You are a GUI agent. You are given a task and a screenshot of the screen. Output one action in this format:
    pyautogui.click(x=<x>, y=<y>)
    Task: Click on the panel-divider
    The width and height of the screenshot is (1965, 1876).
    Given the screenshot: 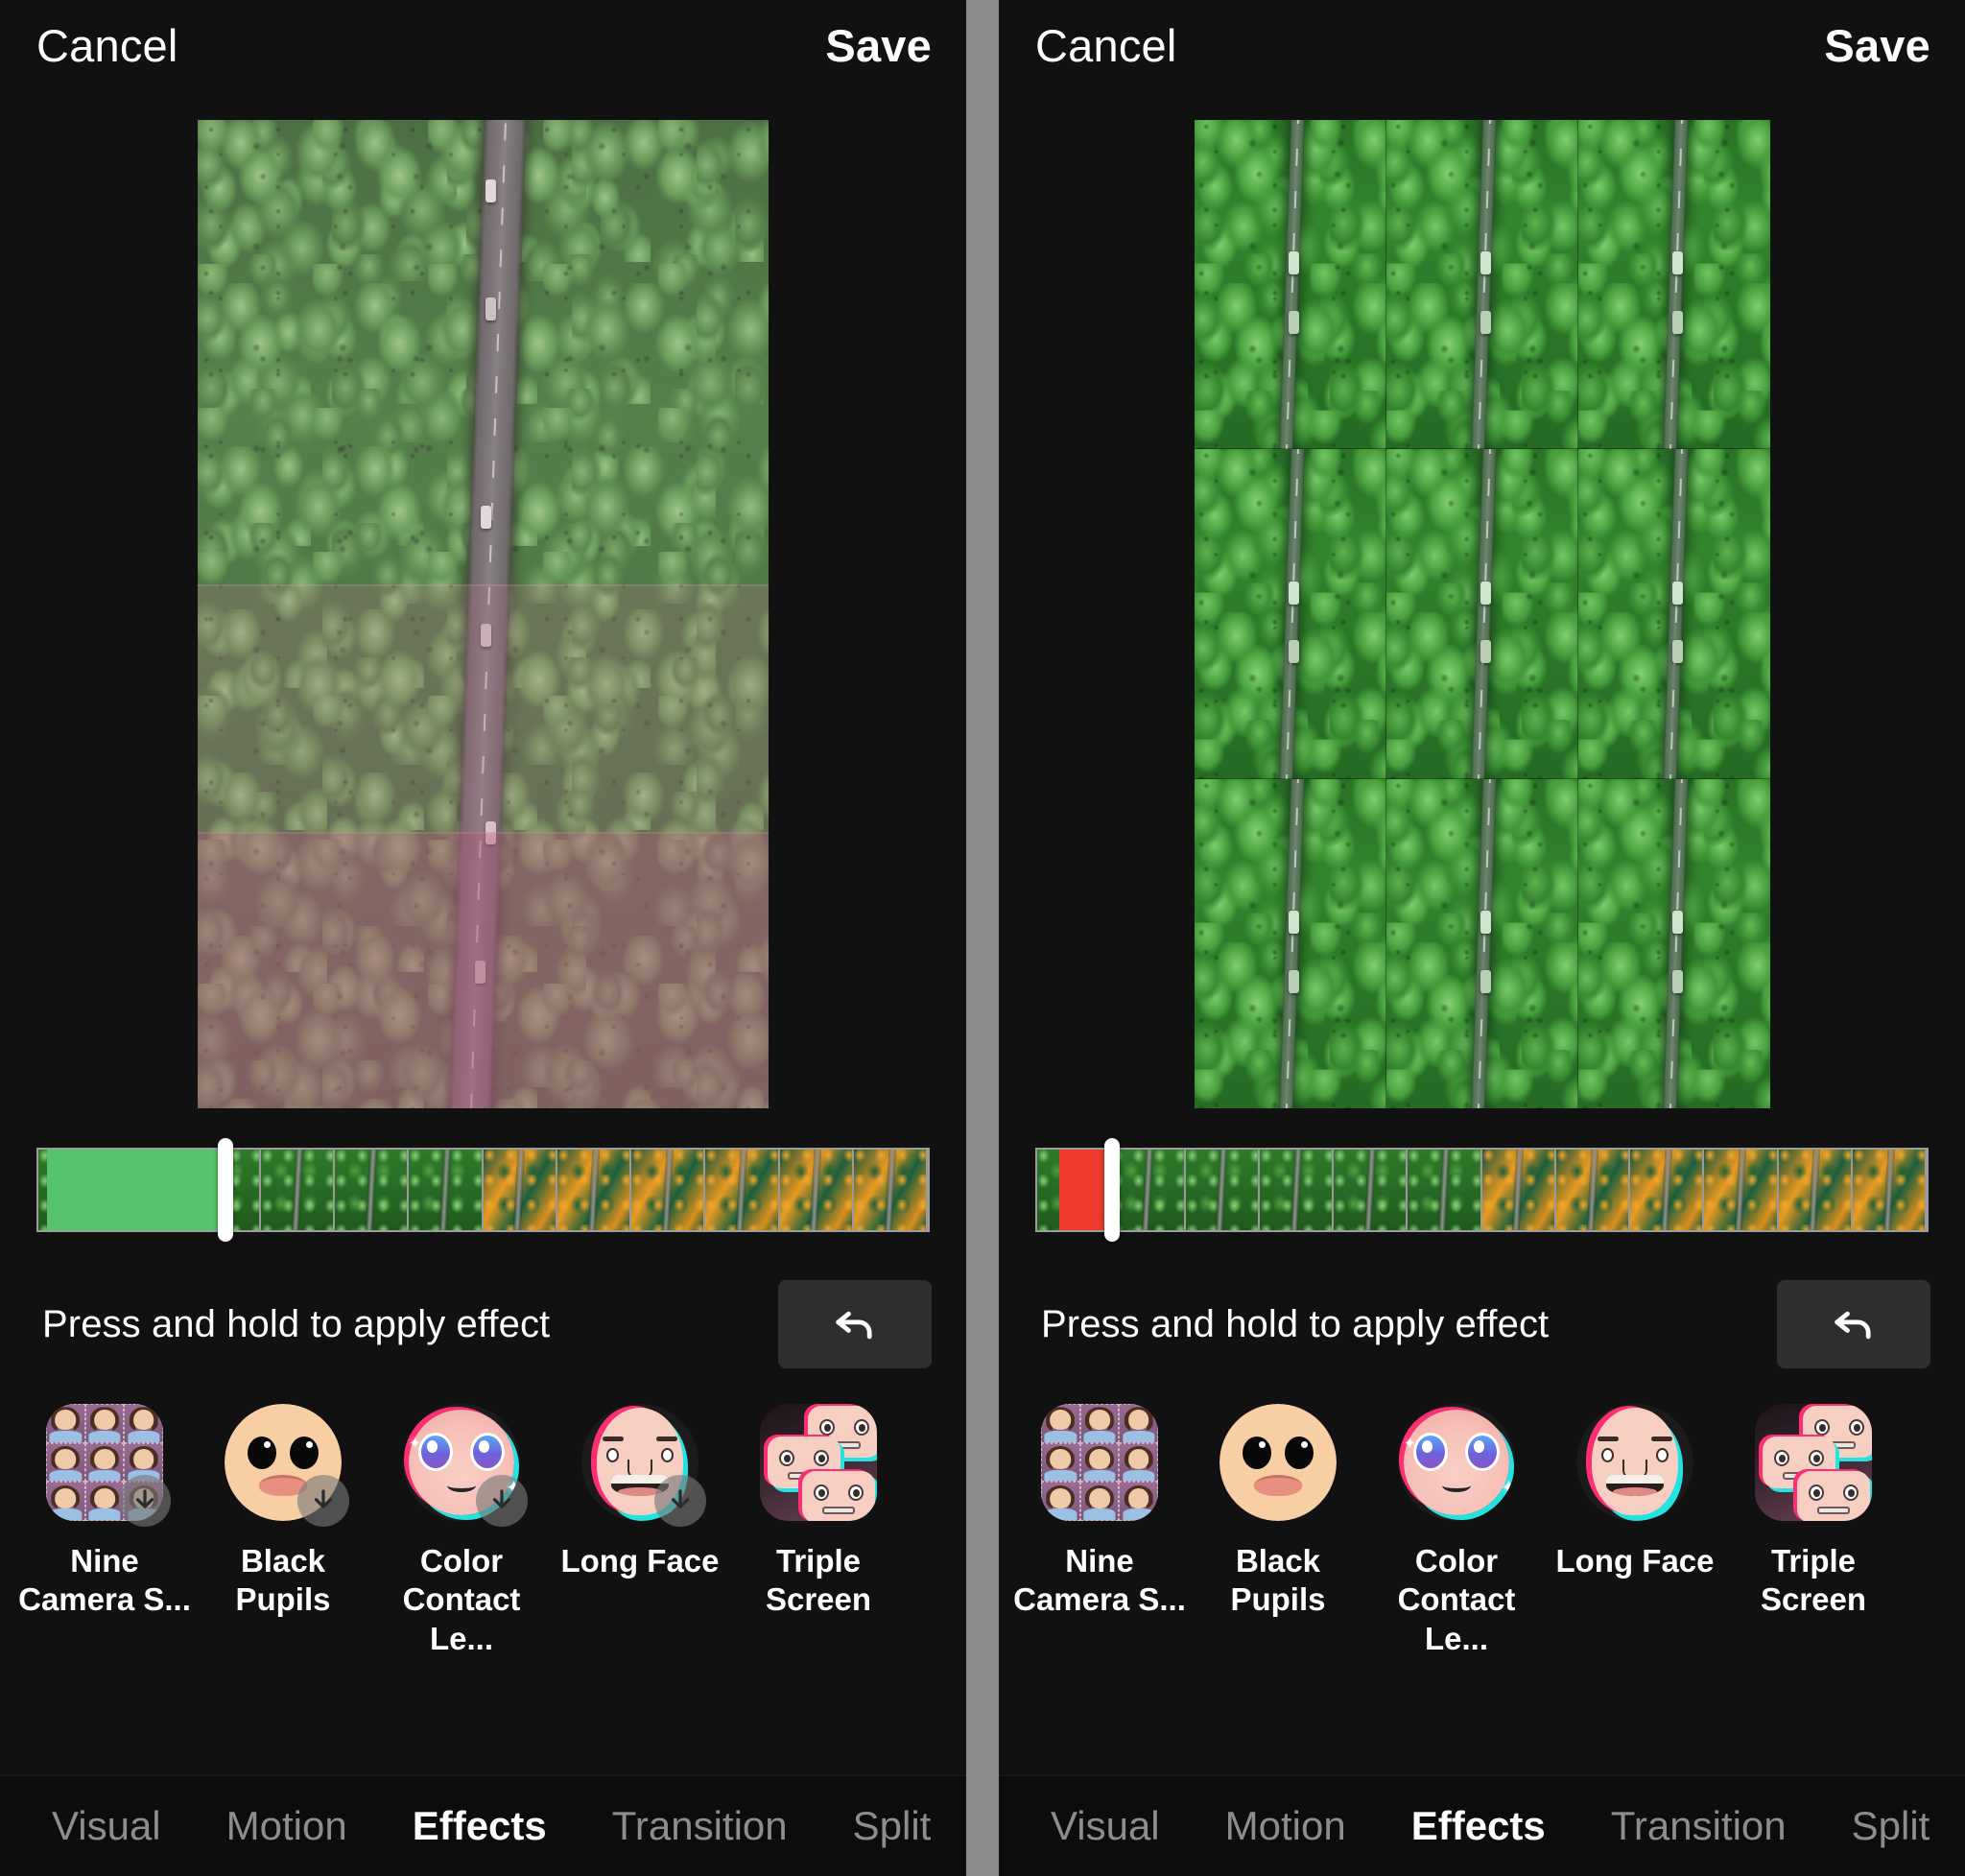 What is the action you would take?
    pyautogui.click(x=982, y=938)
    